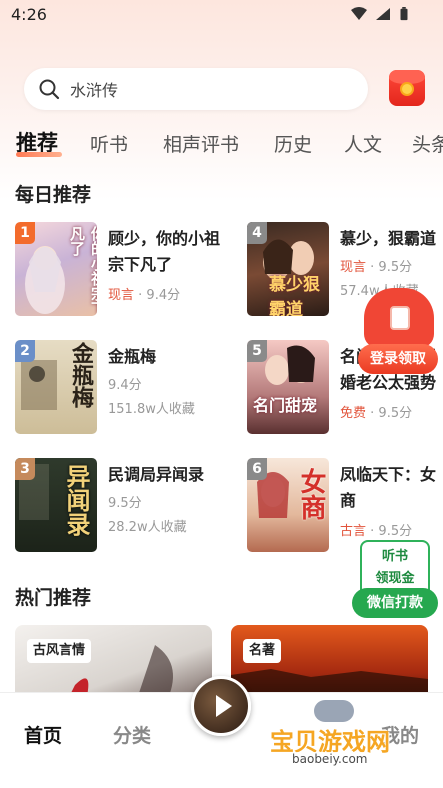  Describe the element at coordinates (224, 706) in the screenshot. I see `play-icon` at that location.